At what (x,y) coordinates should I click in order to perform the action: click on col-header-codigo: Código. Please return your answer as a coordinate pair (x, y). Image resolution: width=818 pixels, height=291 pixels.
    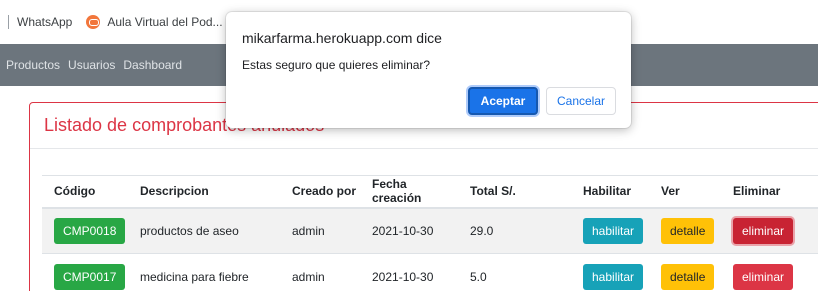
    Looking at the image, I should click on (85, 192).